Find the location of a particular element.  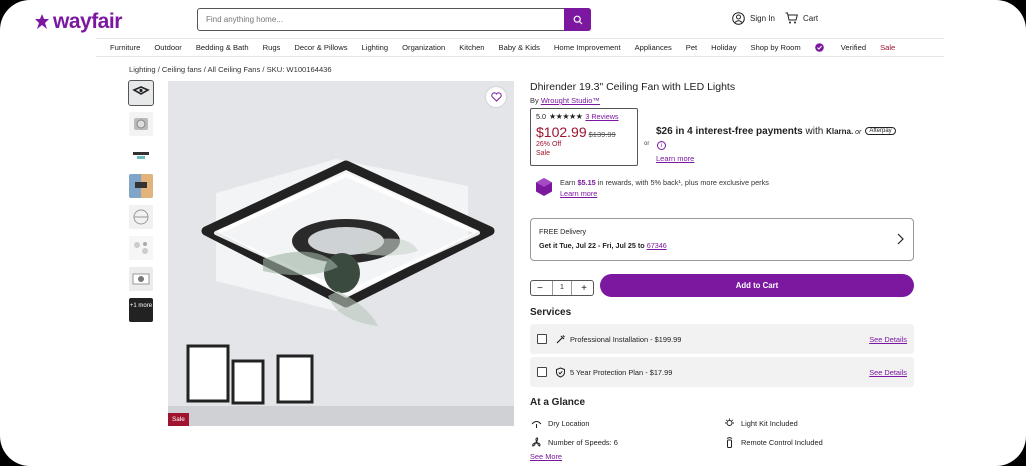

old-price: $139.99 is located at coordinates (602, 134).